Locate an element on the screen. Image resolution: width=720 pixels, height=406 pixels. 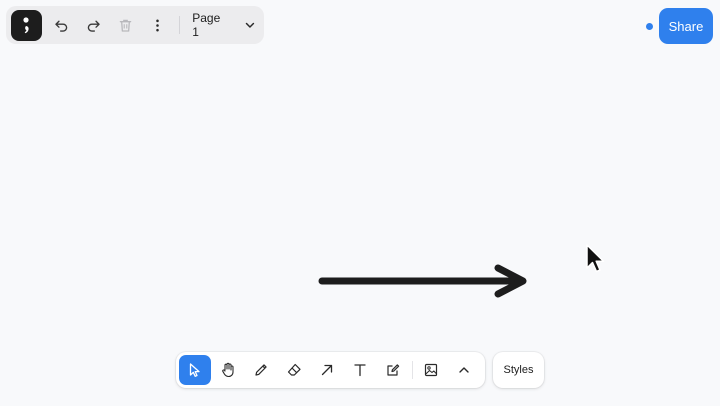
redo-button is located at coordinates (94, 25).